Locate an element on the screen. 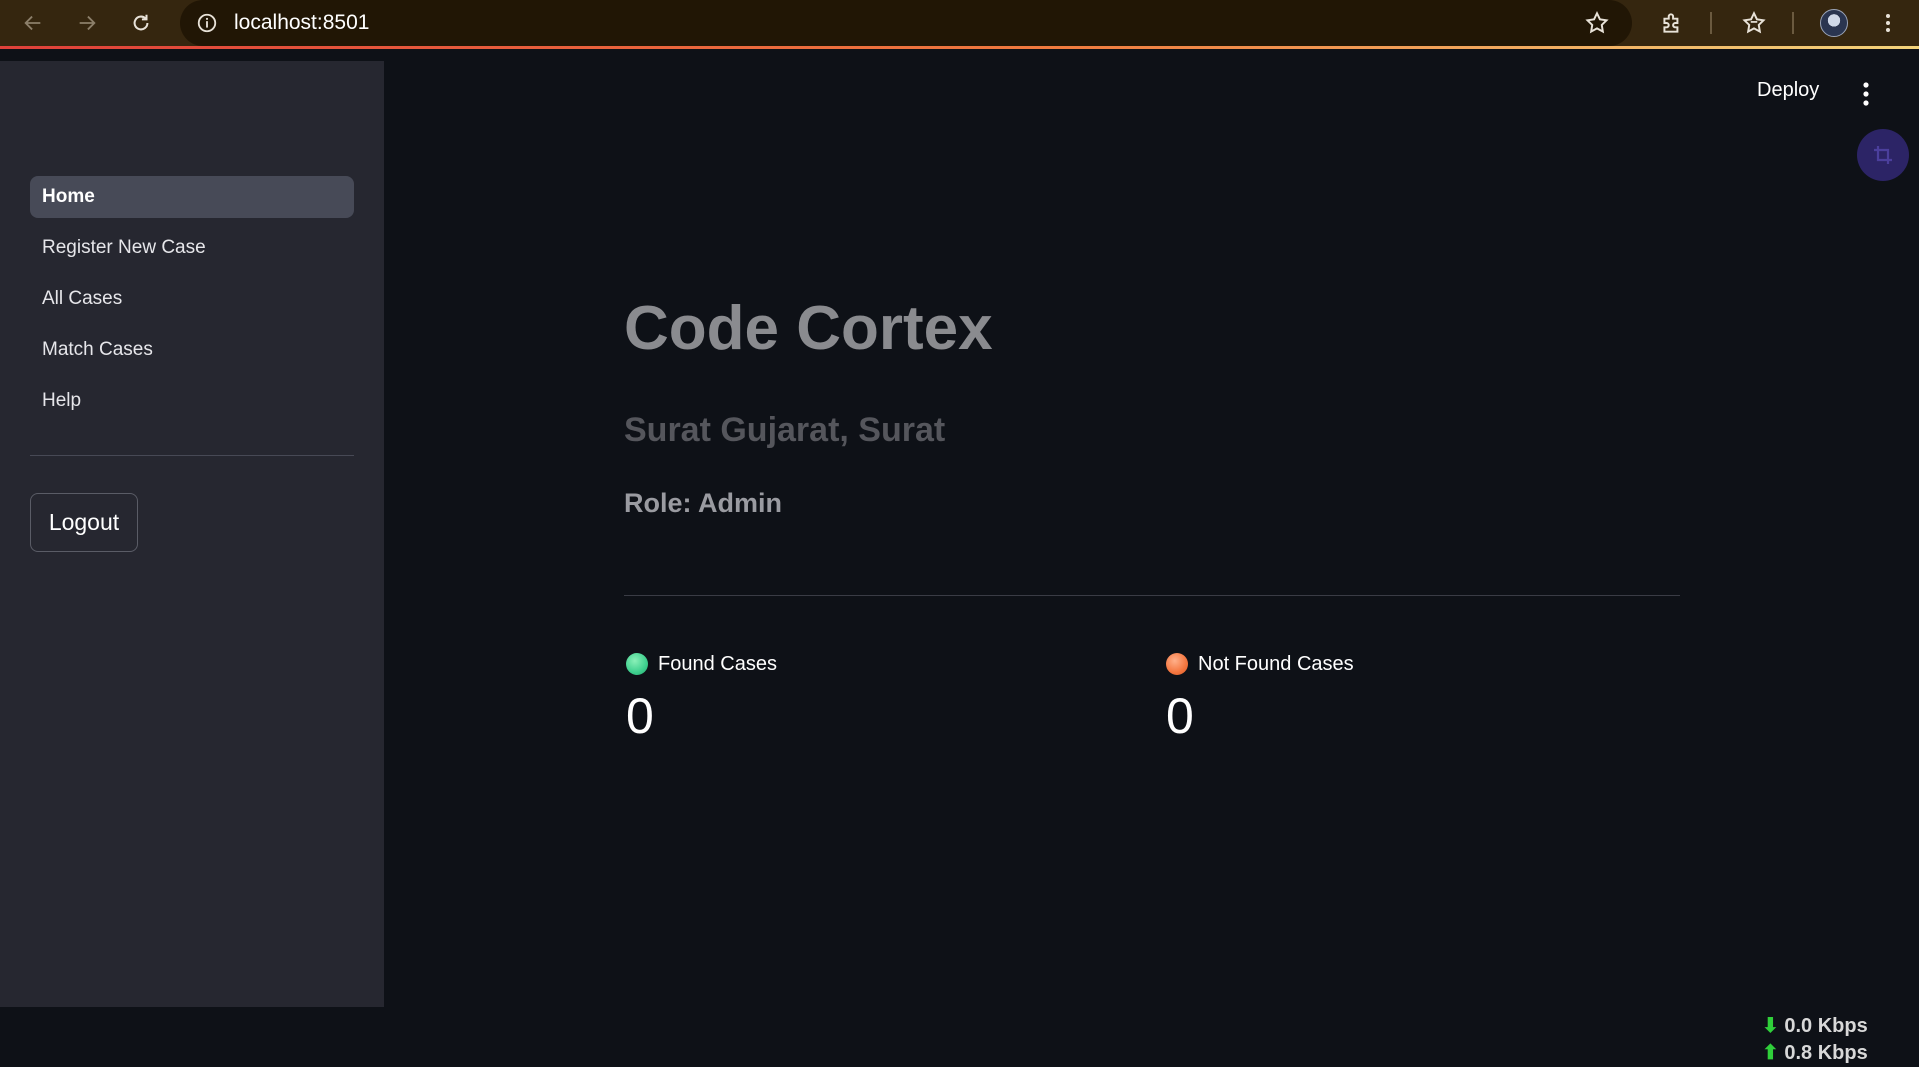 Image resolution: width=1919 pixels, height=1067 pixels. reload-button is located at coordinates (141, 23).